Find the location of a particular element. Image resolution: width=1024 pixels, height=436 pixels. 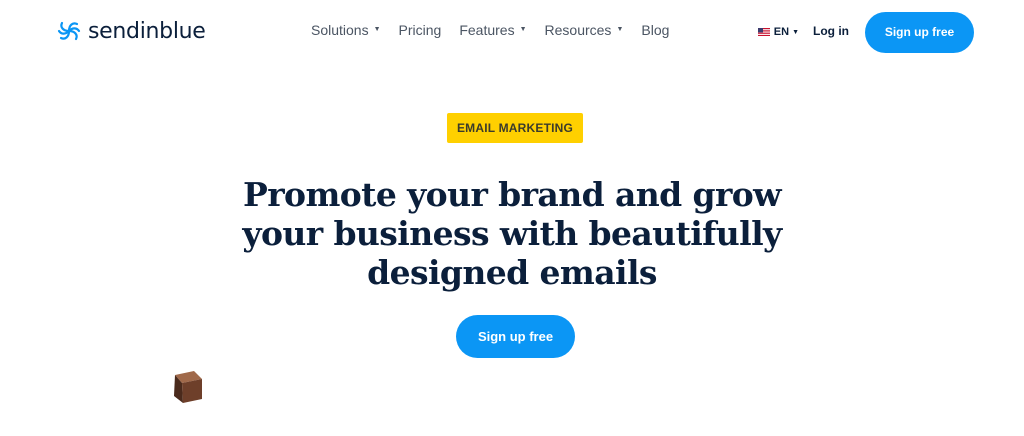

us-flag-icon is located at coordinates (763, 32).